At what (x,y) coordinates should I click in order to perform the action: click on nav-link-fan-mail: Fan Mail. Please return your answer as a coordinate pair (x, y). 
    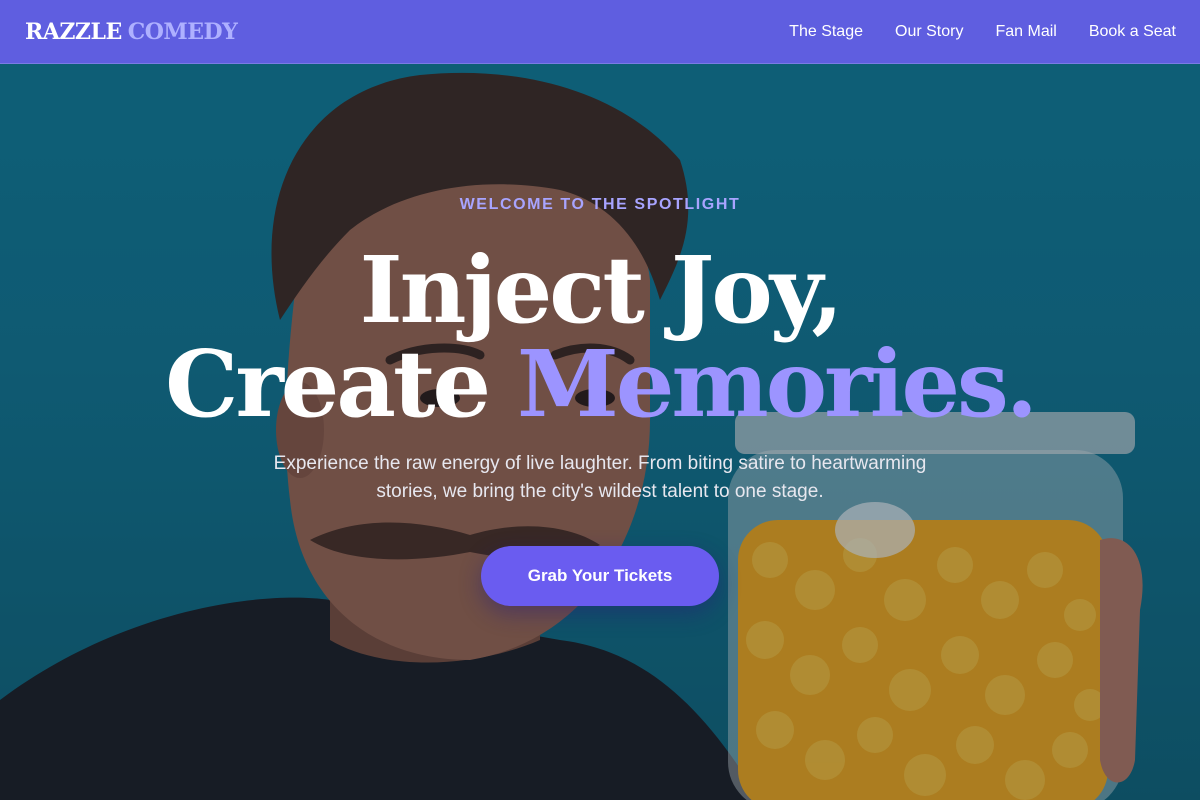
    Looking at the image, I should click on (1025, 32).